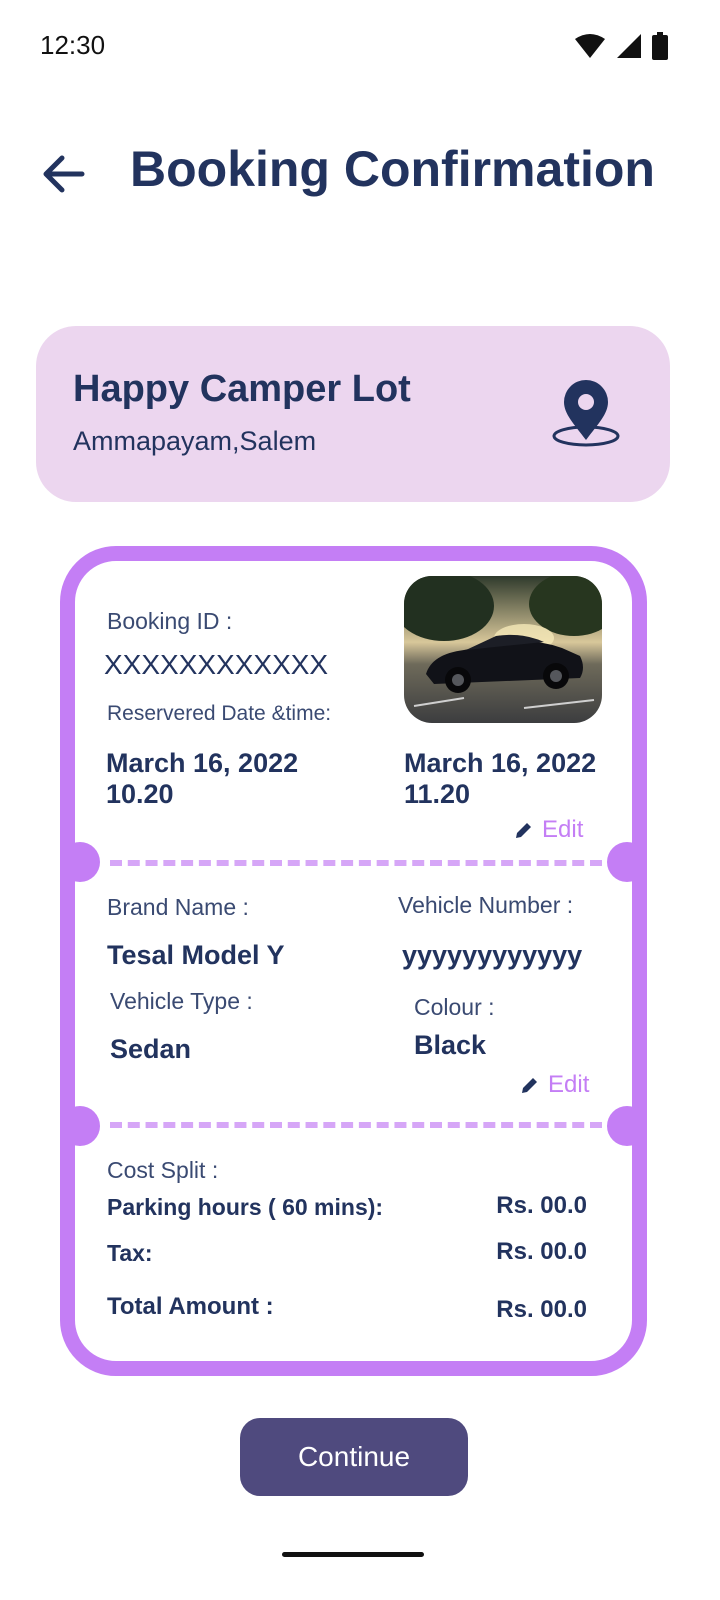  Describe the element at coordinates (178, 907) in the screenshot. I see `brand-name-label: Brand Name :` at that location.